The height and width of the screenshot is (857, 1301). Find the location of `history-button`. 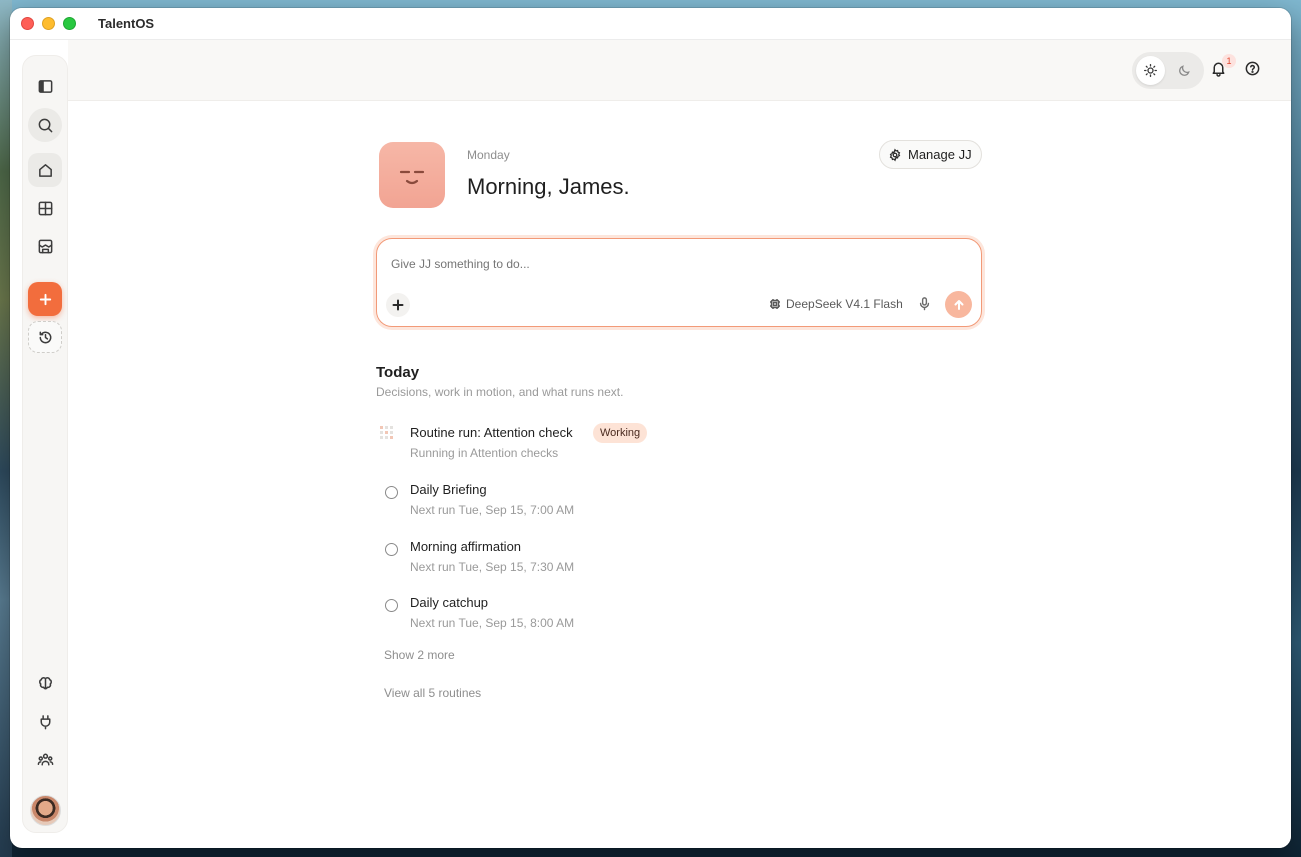

history-button is located at coordinates (45, 337).